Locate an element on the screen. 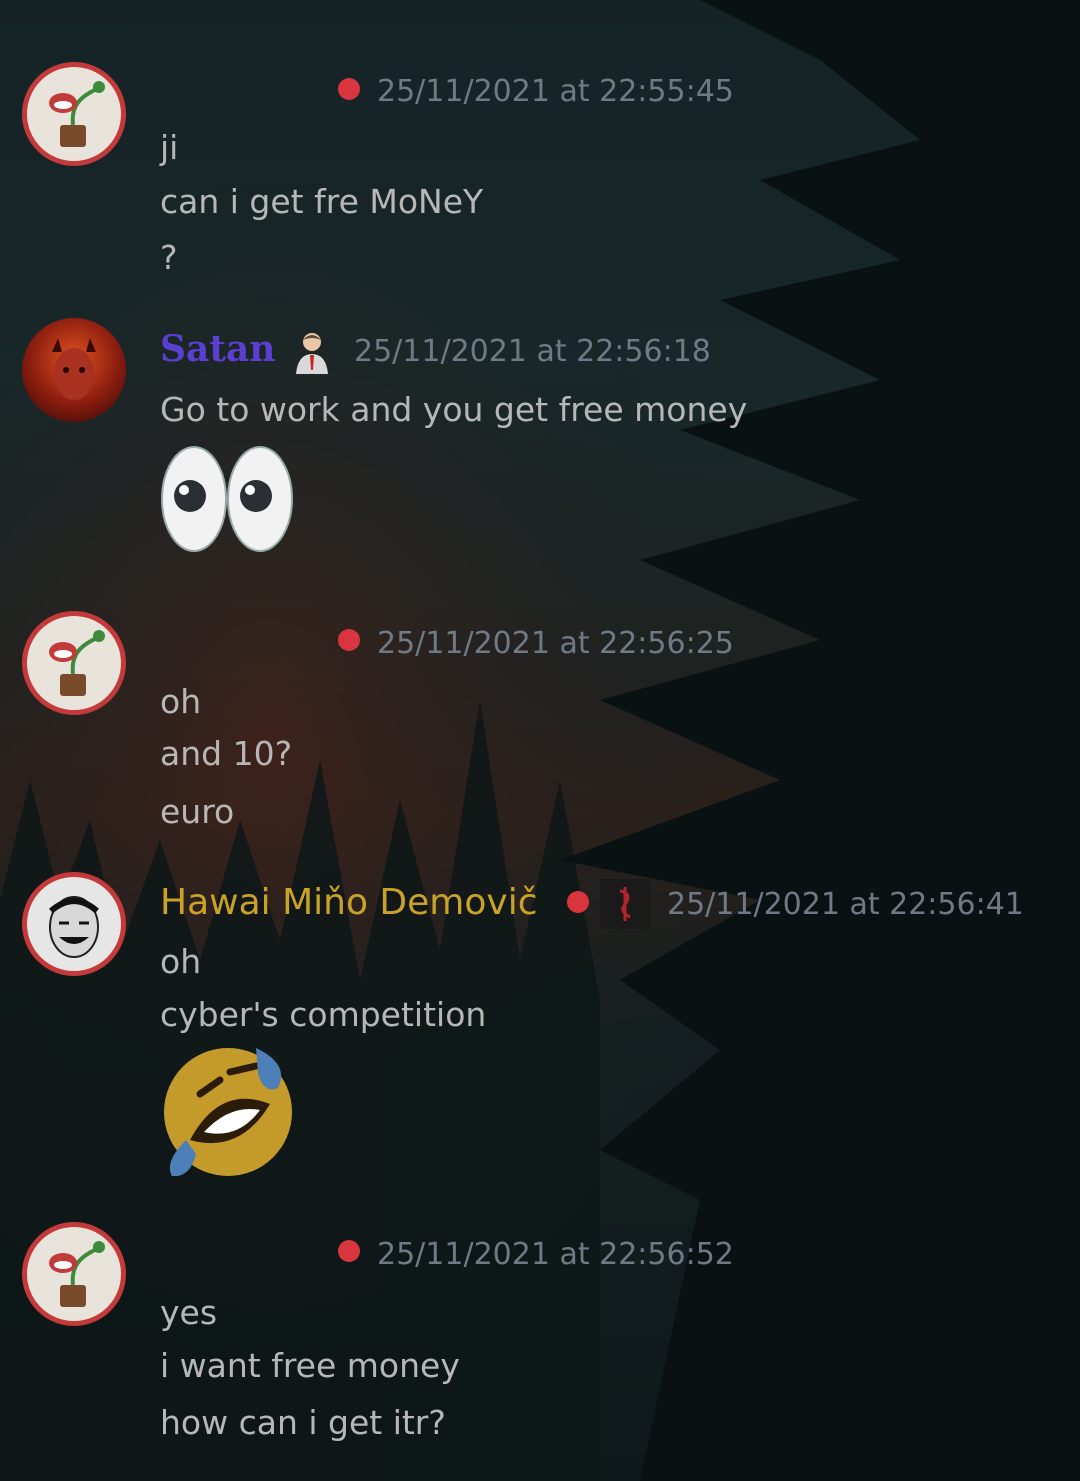 The width and height of the screenshot is (1080, 1481). message-line: cyber's competition is located at coordinates (323, 1014).